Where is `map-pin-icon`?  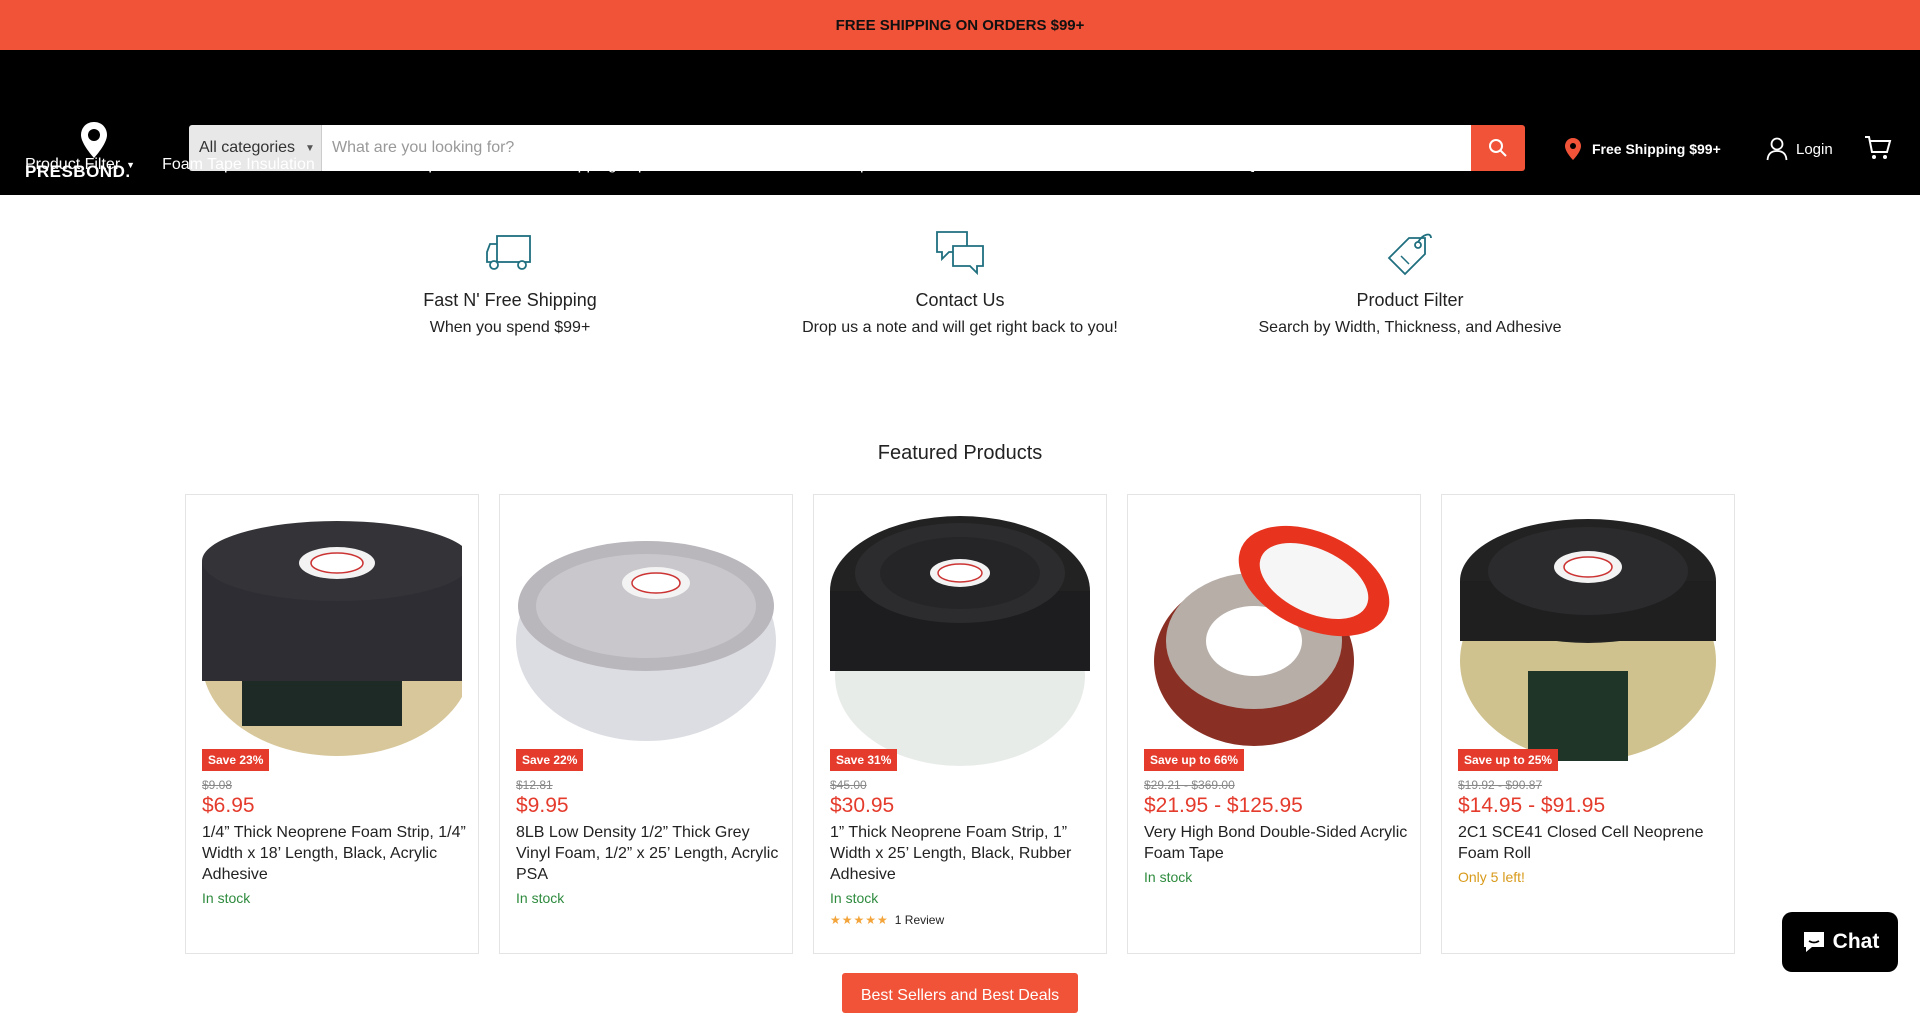
map-pin-icon is located at coordinates (1573, 149).